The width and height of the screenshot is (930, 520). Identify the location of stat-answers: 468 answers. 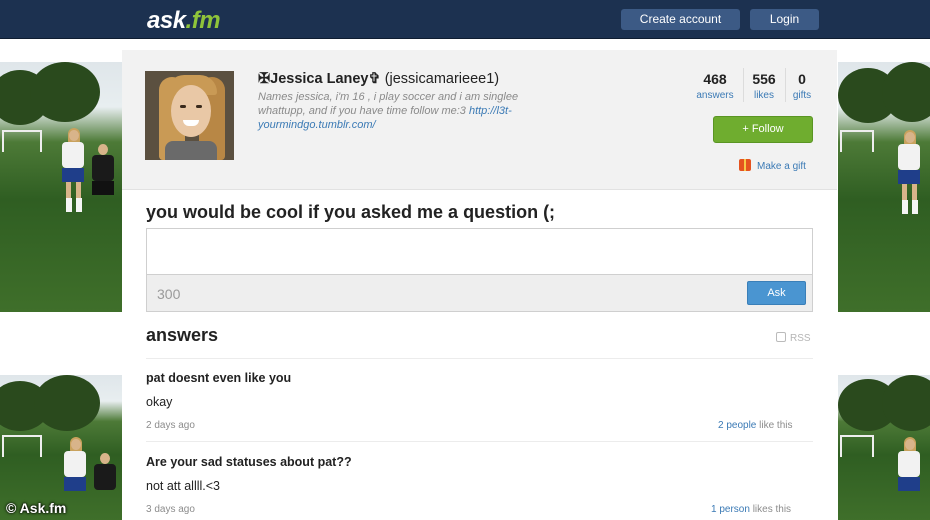
(715, 86).